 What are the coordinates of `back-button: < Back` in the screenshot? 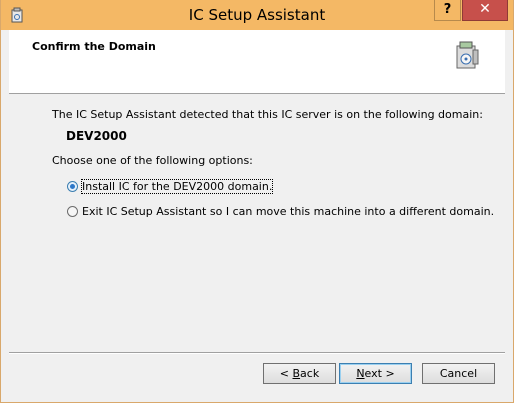 It's located at (299, 373).